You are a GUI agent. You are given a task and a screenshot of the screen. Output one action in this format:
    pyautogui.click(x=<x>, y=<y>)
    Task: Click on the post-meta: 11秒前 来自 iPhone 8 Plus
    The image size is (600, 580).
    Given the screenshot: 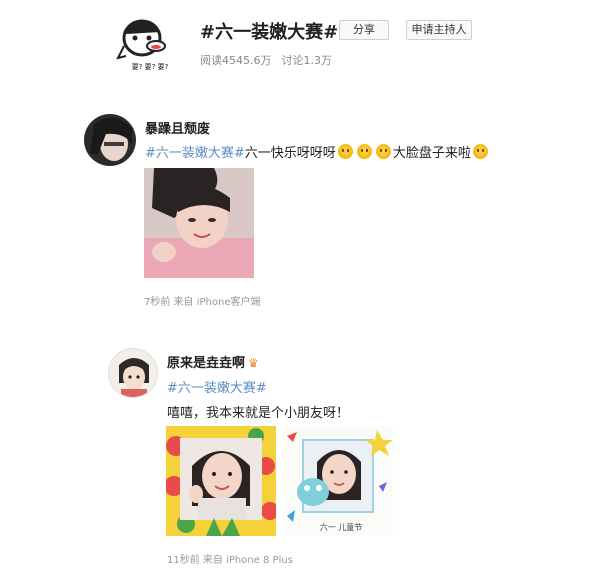 What is the action you would take?
    pyautogui.click(x=230, y=558)
    